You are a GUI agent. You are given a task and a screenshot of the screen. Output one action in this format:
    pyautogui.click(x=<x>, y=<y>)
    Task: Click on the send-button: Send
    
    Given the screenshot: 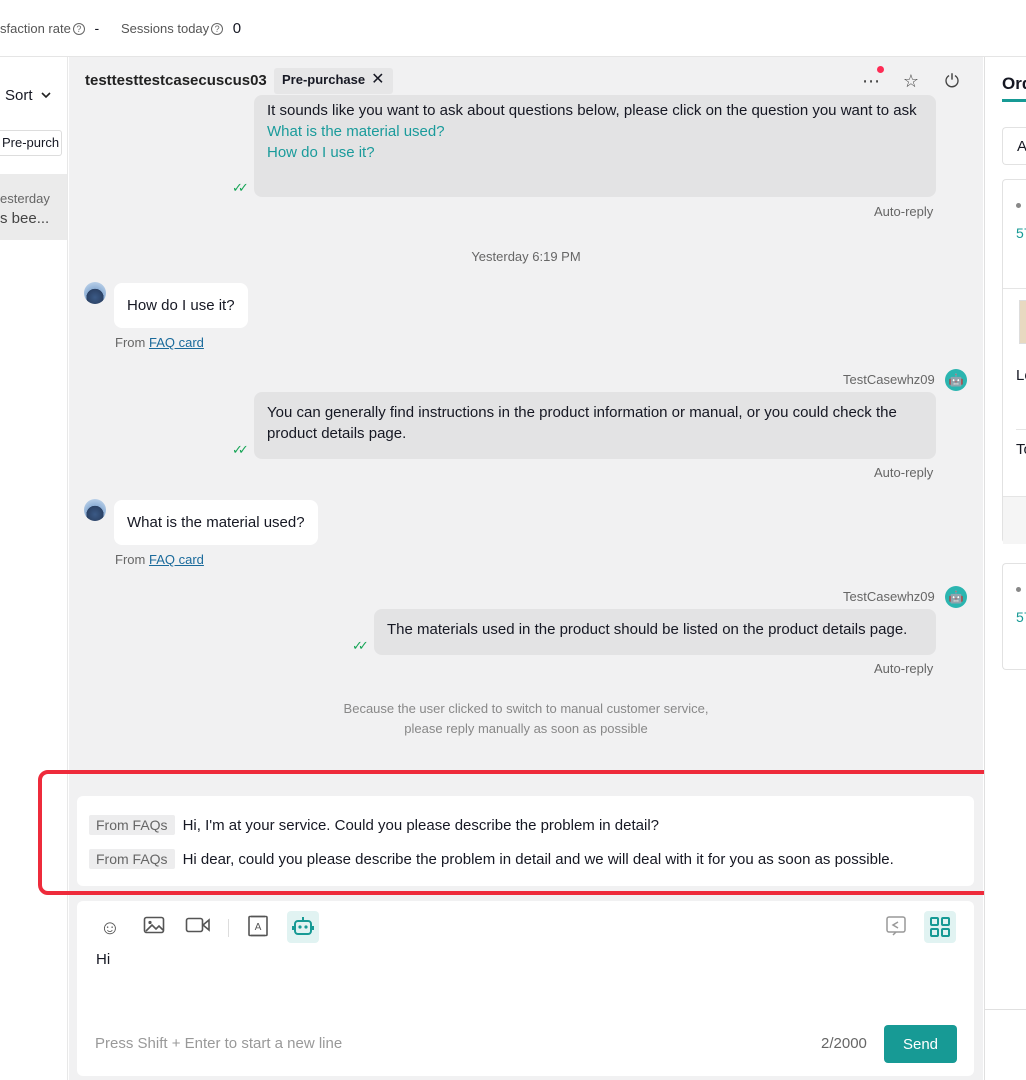 What is the action you would take?
    pyautogui.click(x=920, y=1044)
    